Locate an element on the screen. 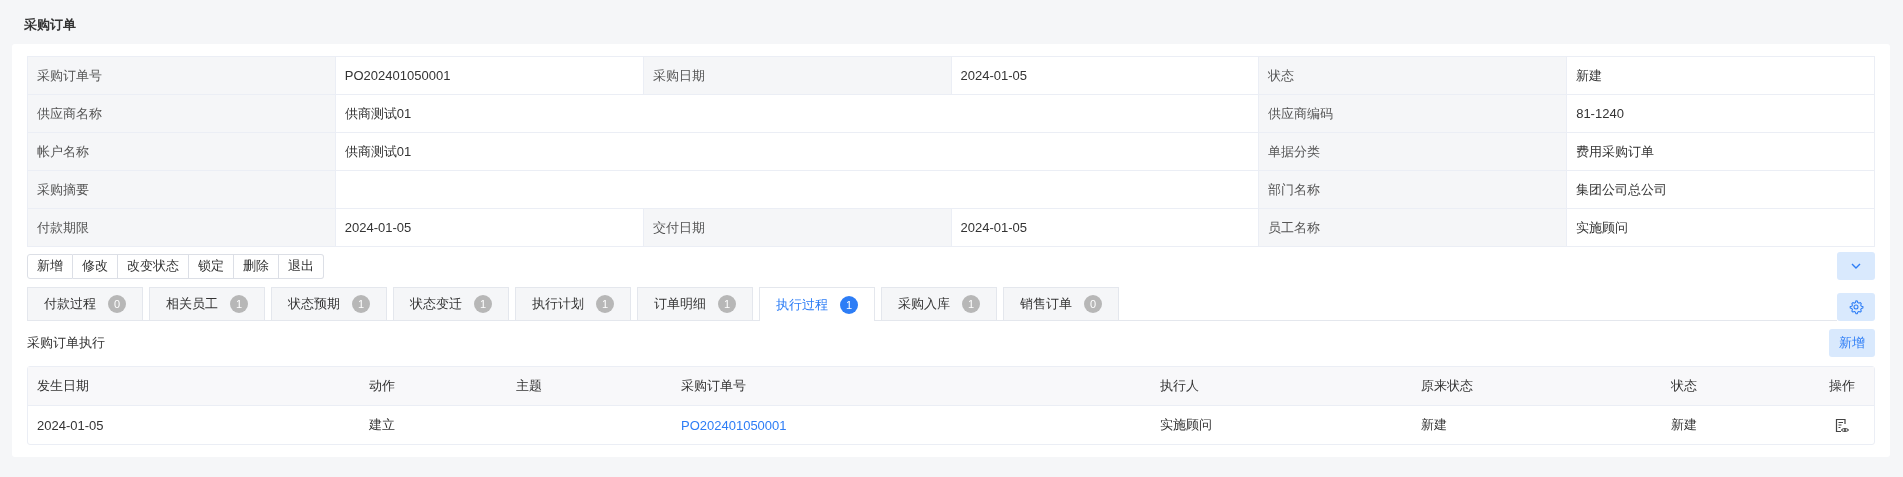 This screenshot has width=1903, height=477. table-cell-text: 2024-01-05 is located at coordinates (70, 425).